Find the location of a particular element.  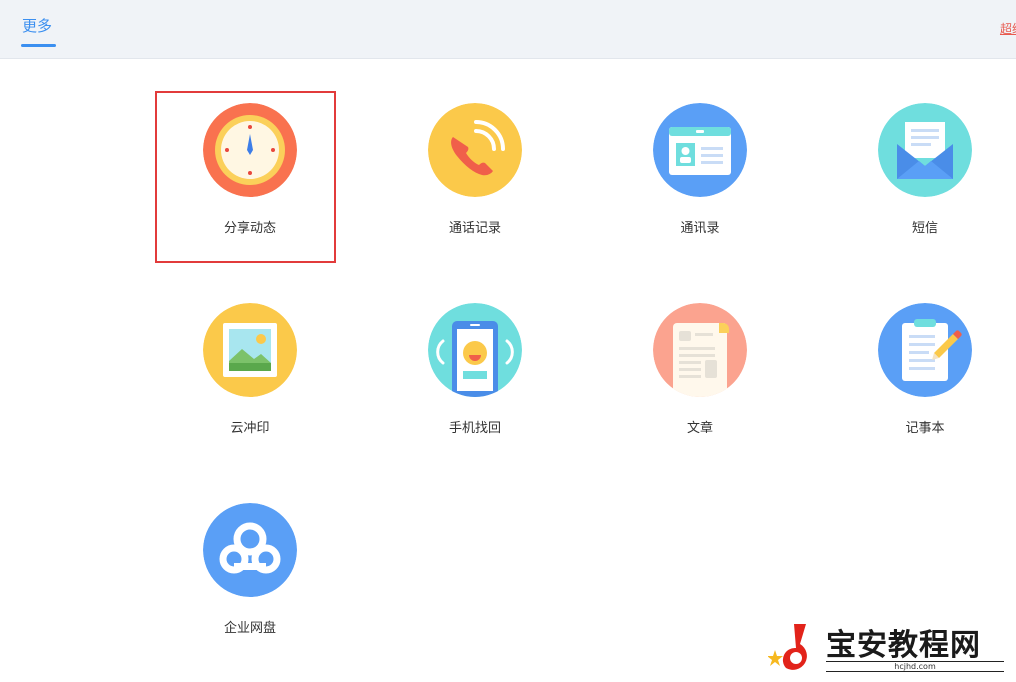

app-label: 手机找回 is located at coordinates (474, 428).